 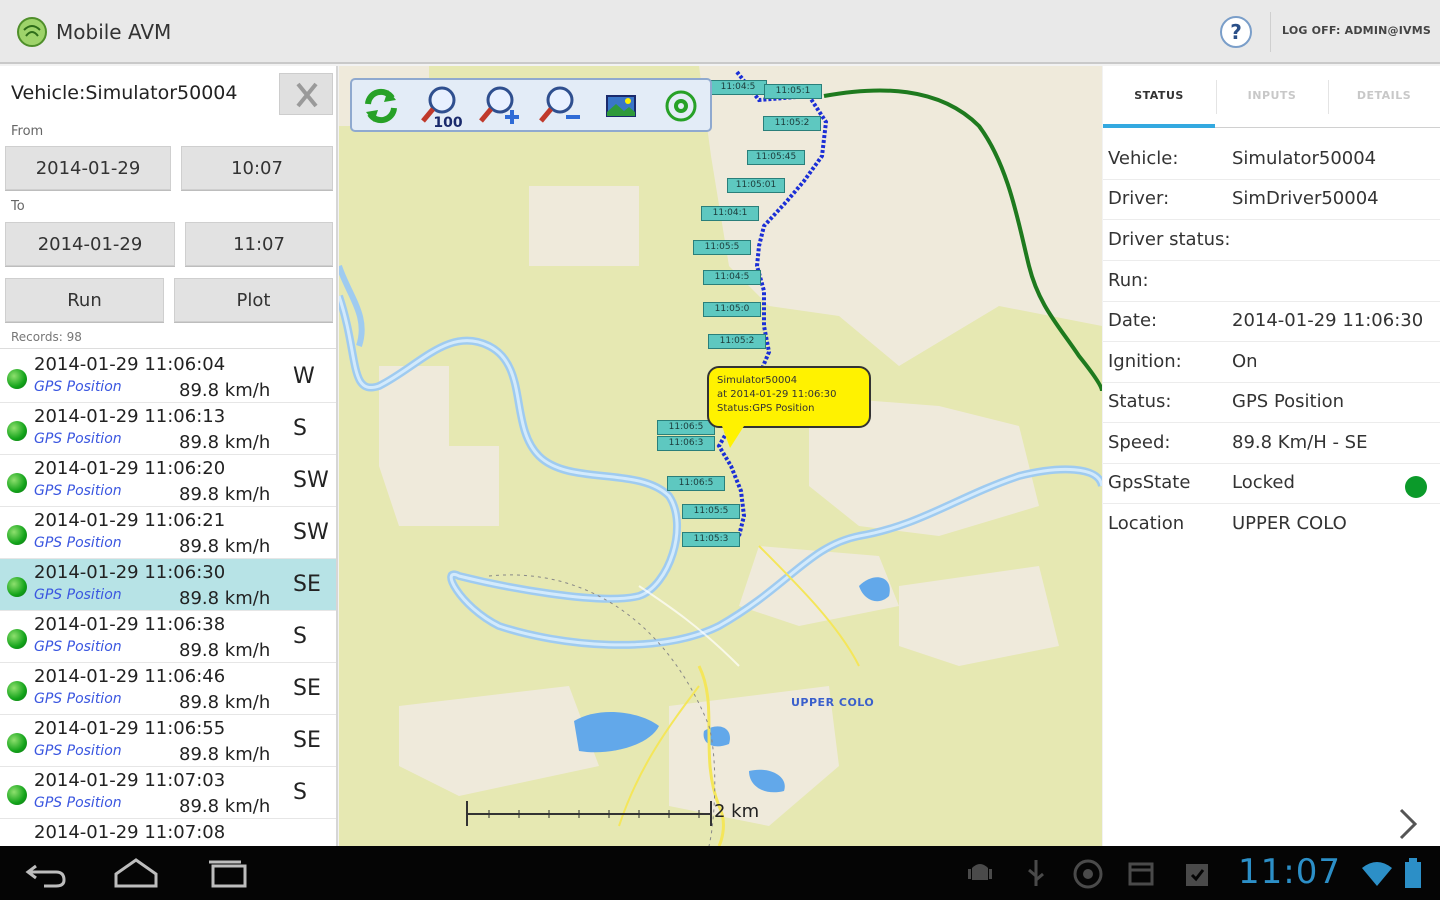 I want to click on row-direction: W, so click(x=304, y=376).